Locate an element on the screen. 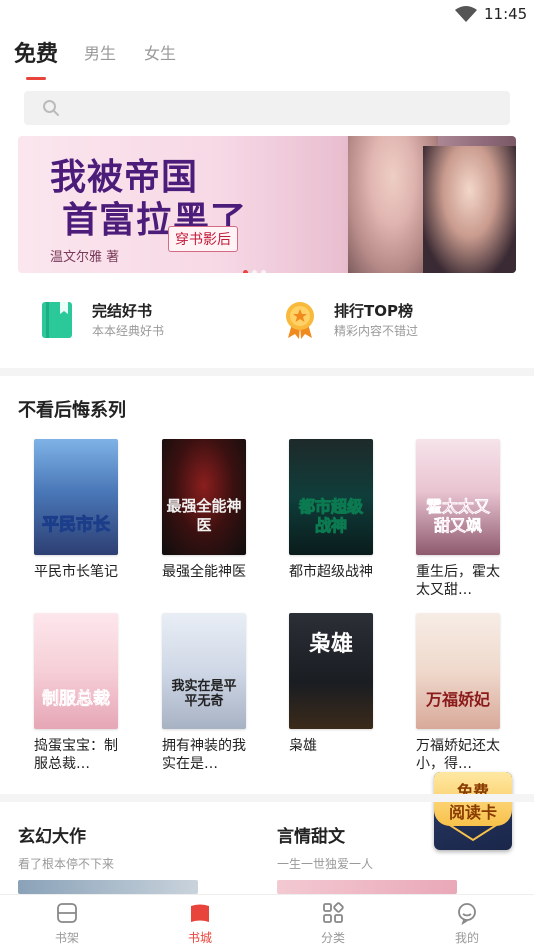  book-item: 最强全能神医 最强全能神医 is located at coordinates (207, 519).